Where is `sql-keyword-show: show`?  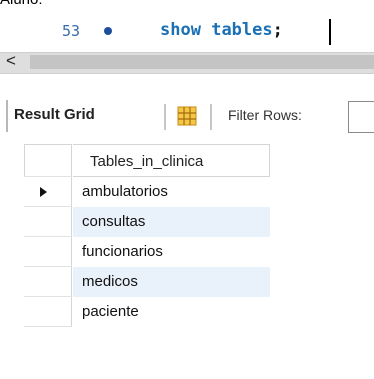
sql-keyword-show: show is located at coordinates (180, 30).